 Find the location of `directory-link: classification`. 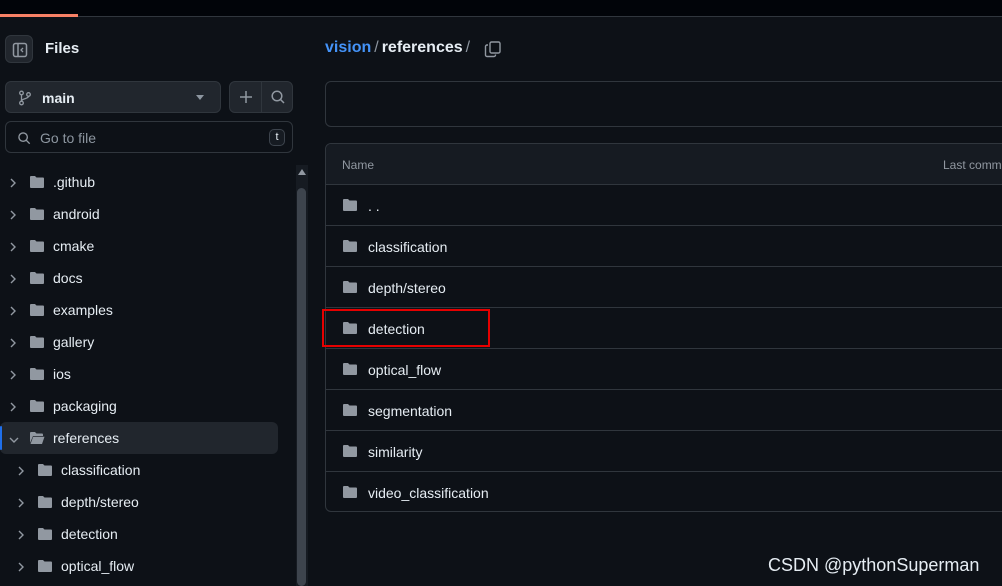

directory-link: classification is located at coordinates (407, 247).